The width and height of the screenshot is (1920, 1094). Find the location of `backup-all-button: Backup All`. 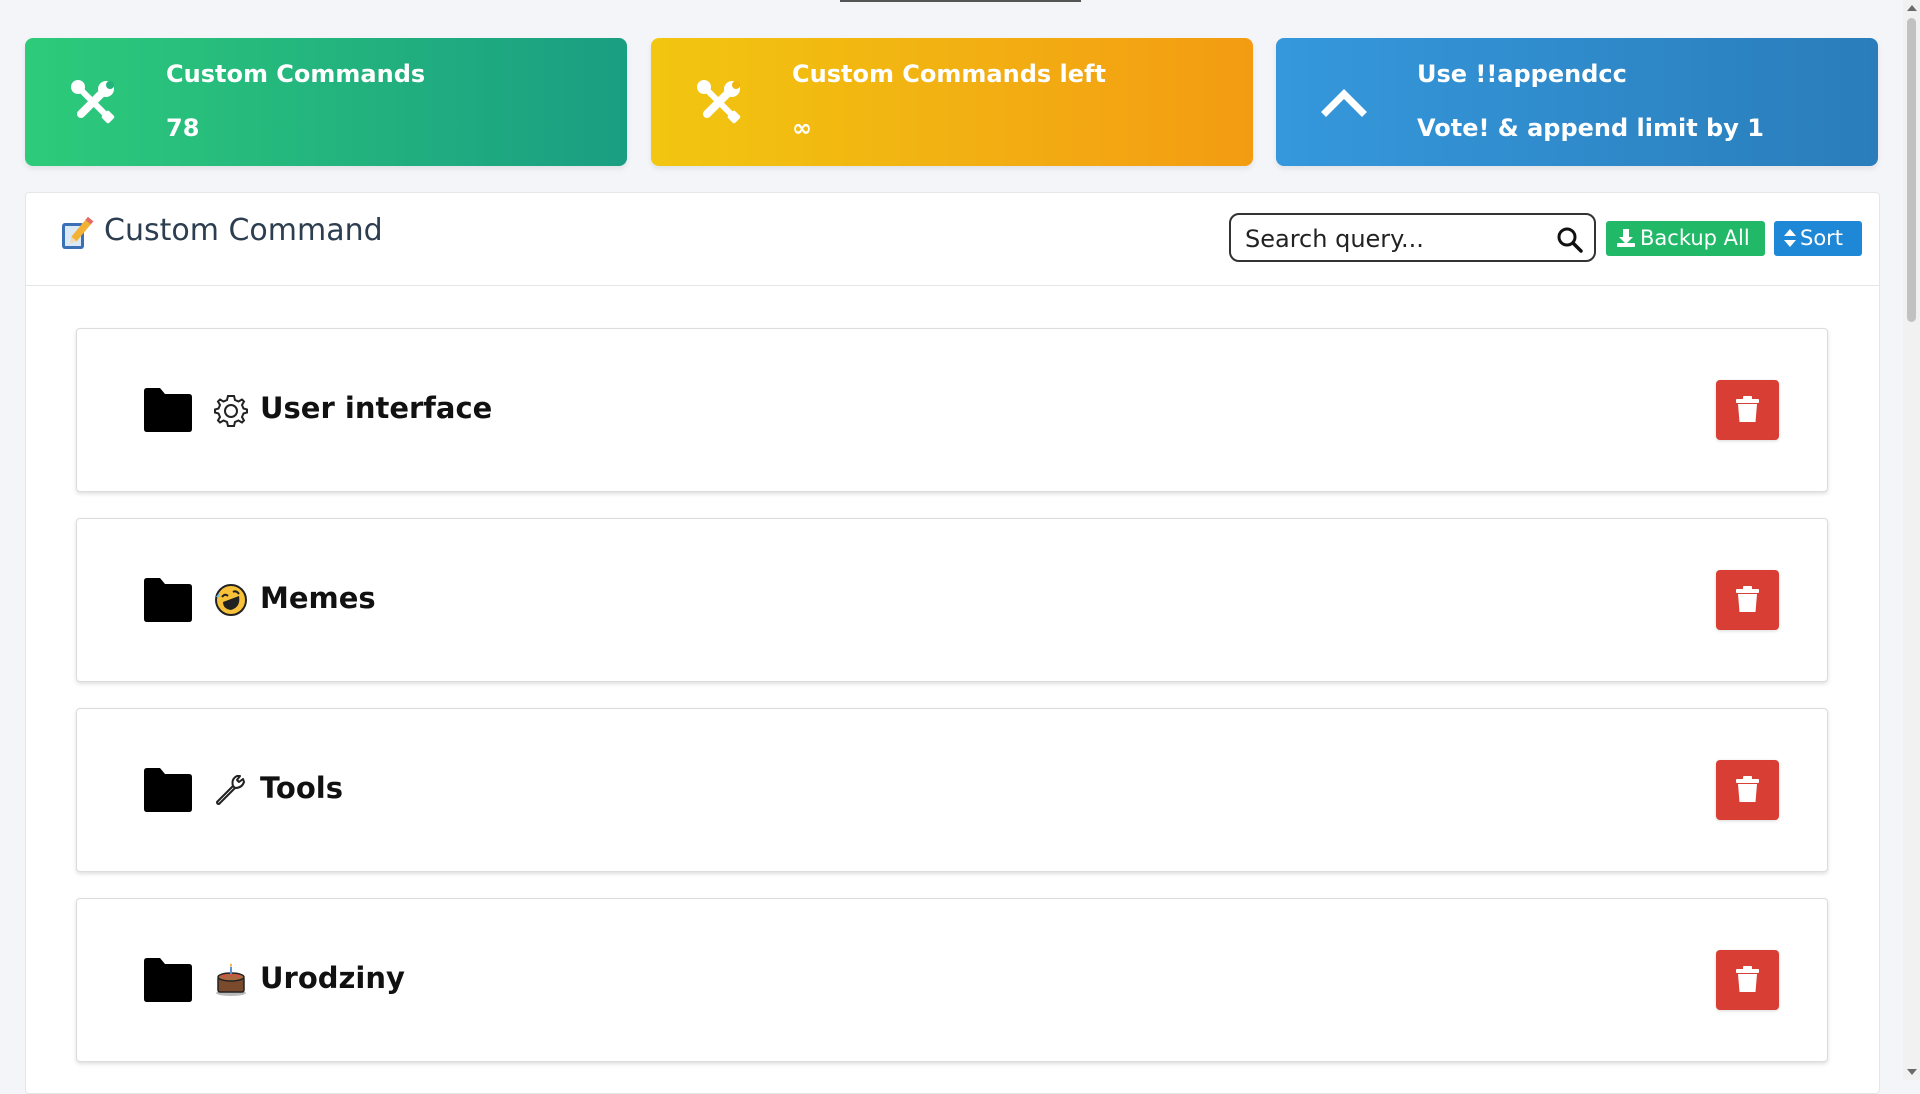

backup-all-button: Backup All is located at coordinates (1685, 238).